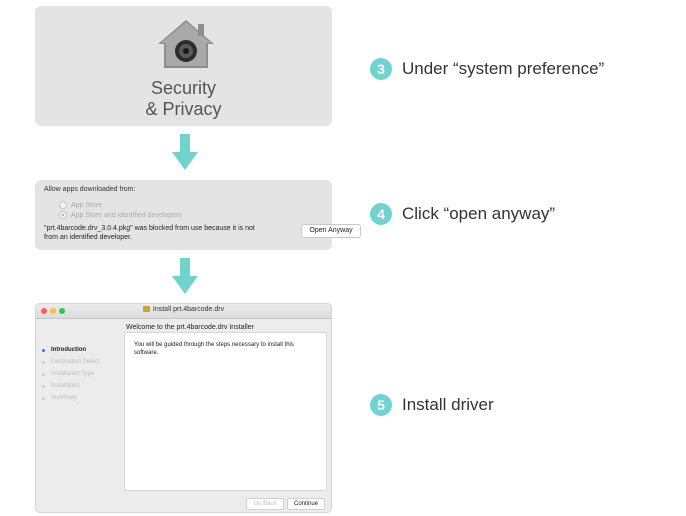  What do you see at coordinates (381, 214) in the screenshot?
I see `step-number-badge: 4` at bounding box center [381, 214].